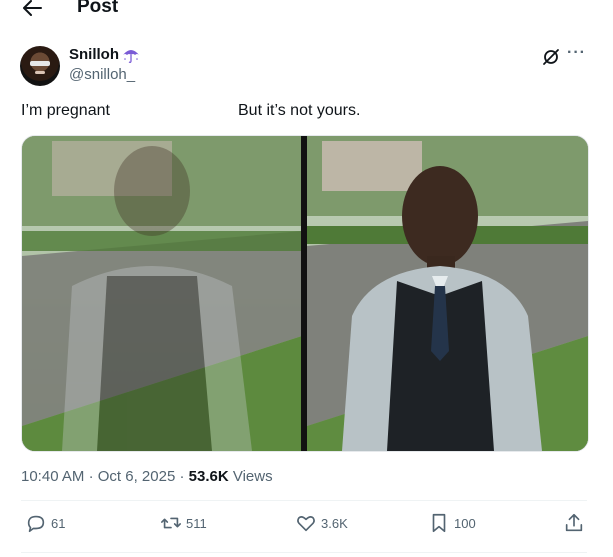 Image resolution: width=613 pixels, height=557 pixels. I want to click on avatar, so click(40, 66).